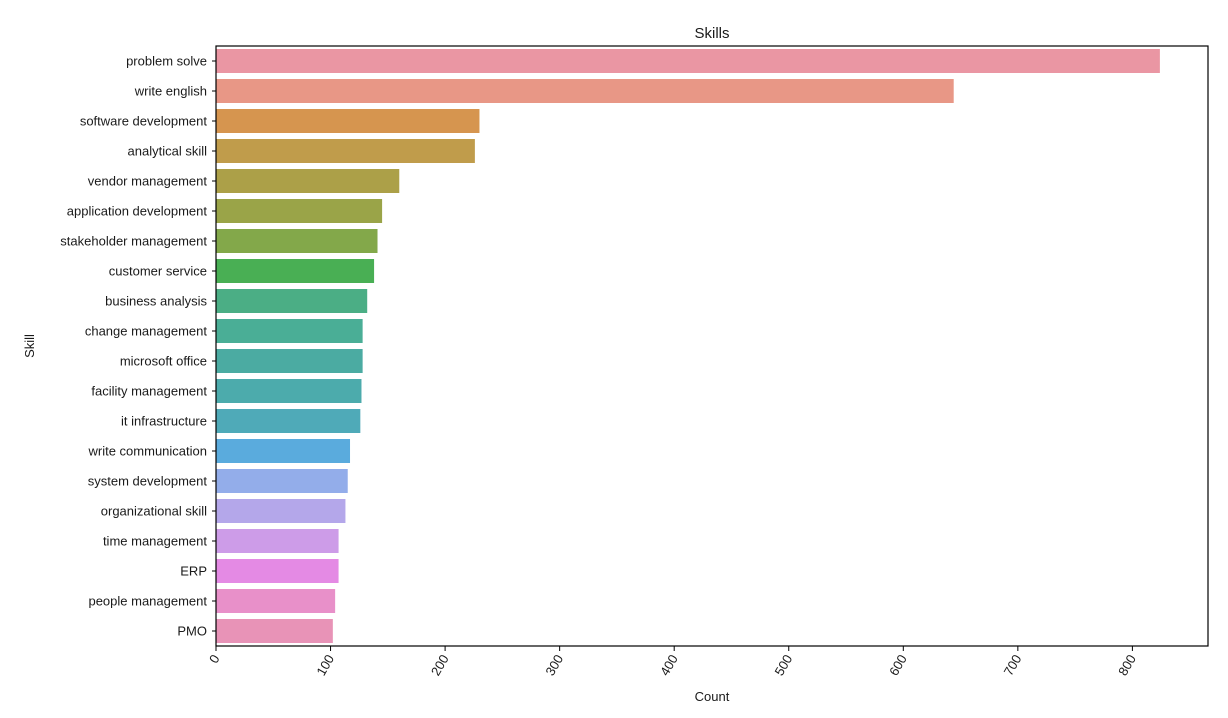  I want to click on y-tick-label: write english, so click(170, 91).